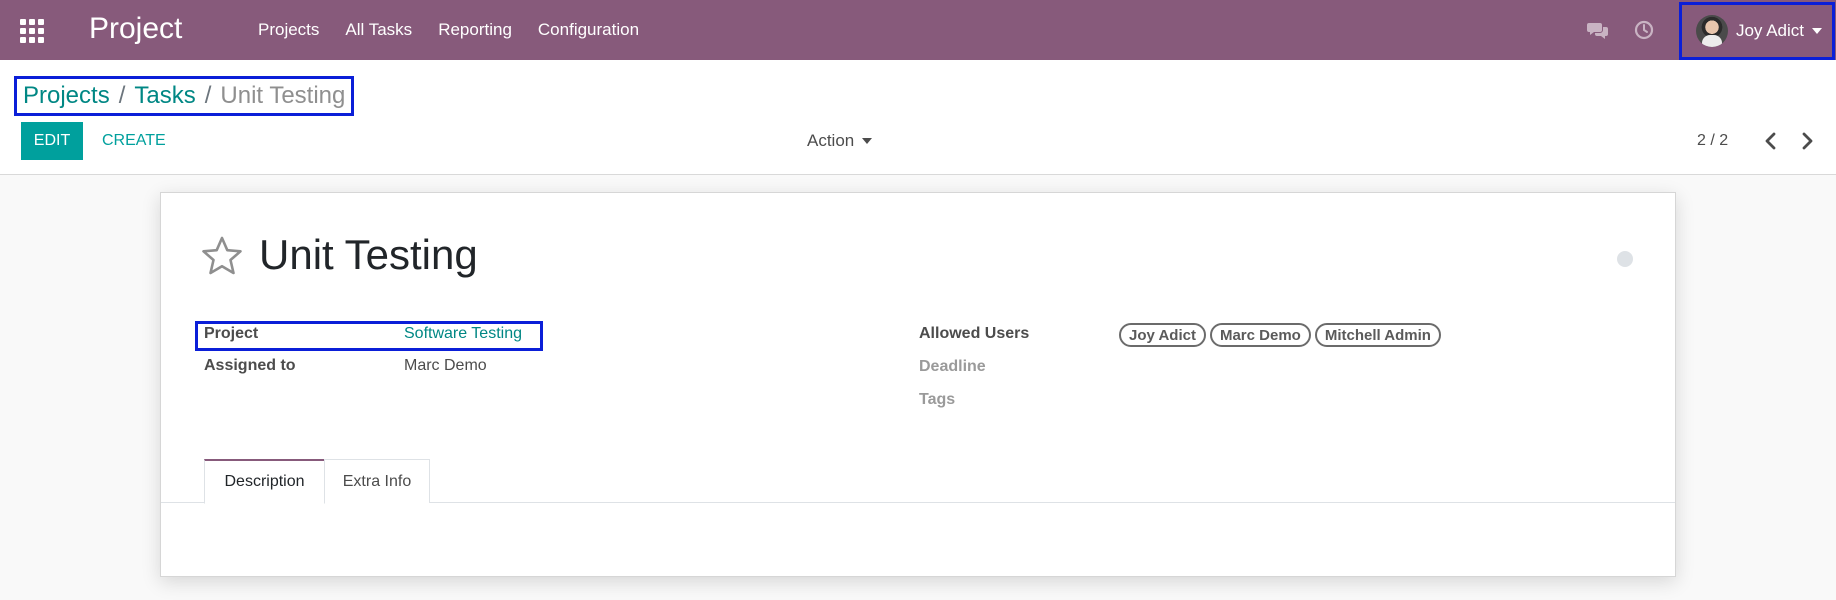 Image resolution: width=1836 pixels, height=600 pixels. Describe the element at coordinates (588, 30) in the screenshot. I see `menu-item-configuration: Configuration` at that location.